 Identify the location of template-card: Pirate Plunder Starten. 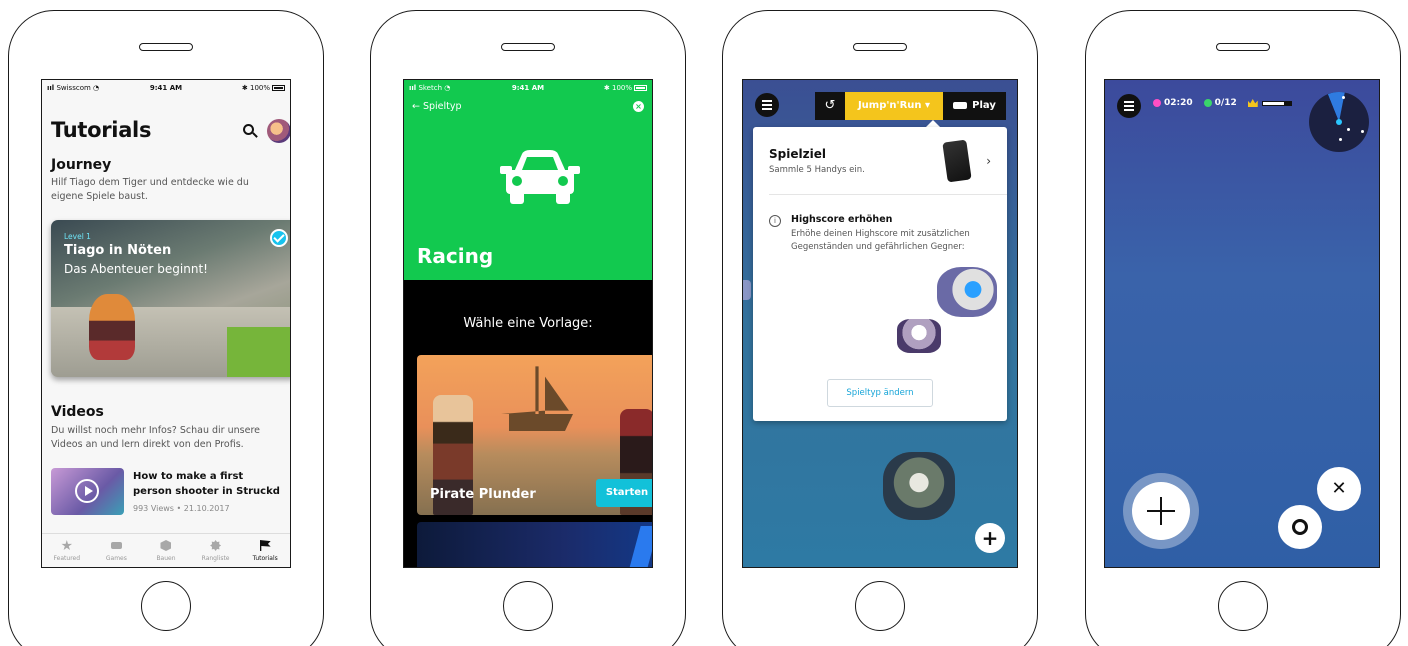
(534, 435).